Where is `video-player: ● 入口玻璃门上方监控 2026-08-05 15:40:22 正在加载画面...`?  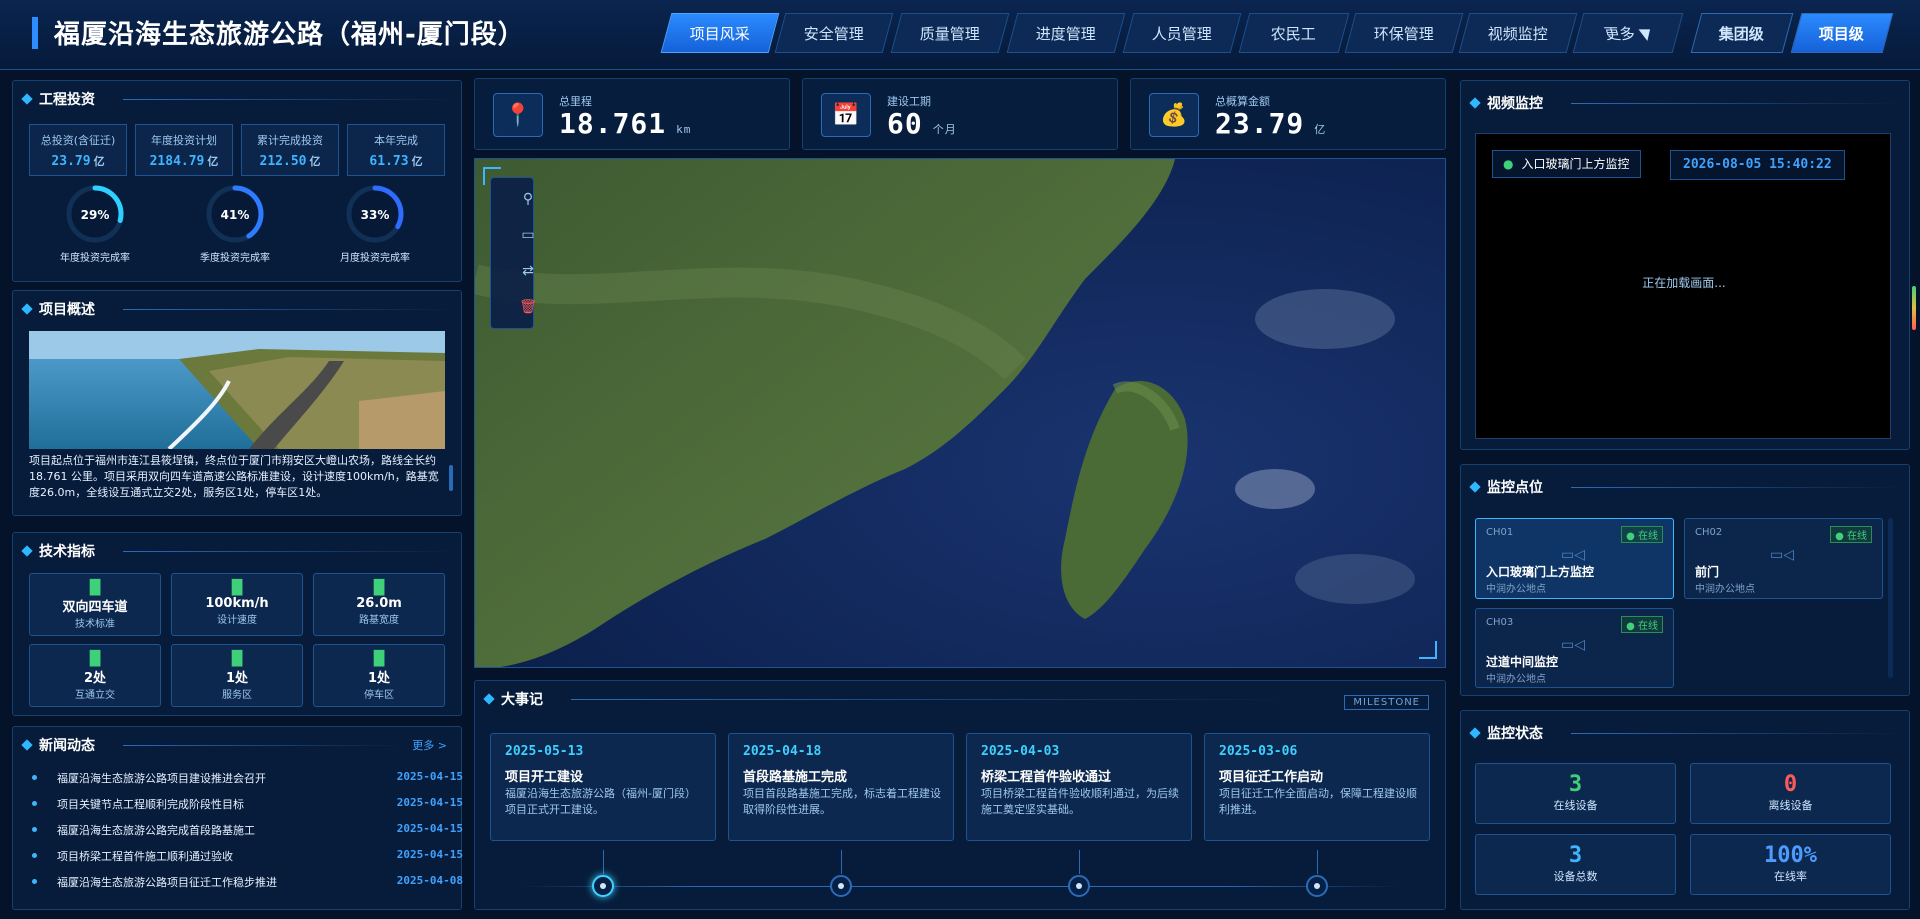
video-player: ● 入口玻璃门上方监控 2026-08-05 15:40:22 正在加载画面... is located at coordinates (1683, 286).